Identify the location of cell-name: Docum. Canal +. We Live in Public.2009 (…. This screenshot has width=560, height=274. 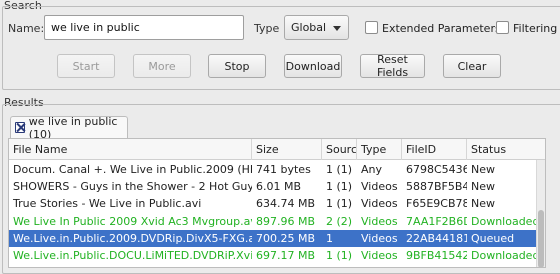
(132, 169).